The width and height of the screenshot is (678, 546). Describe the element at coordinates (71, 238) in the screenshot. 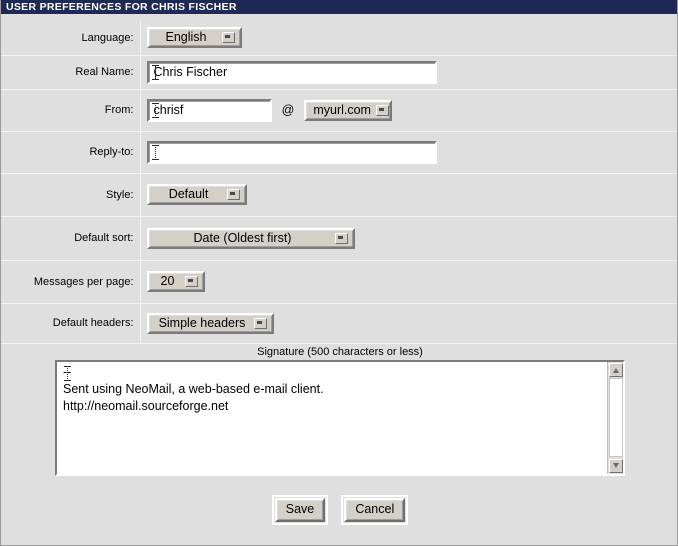

I see `label-default-sort: Default sort:` at that location.